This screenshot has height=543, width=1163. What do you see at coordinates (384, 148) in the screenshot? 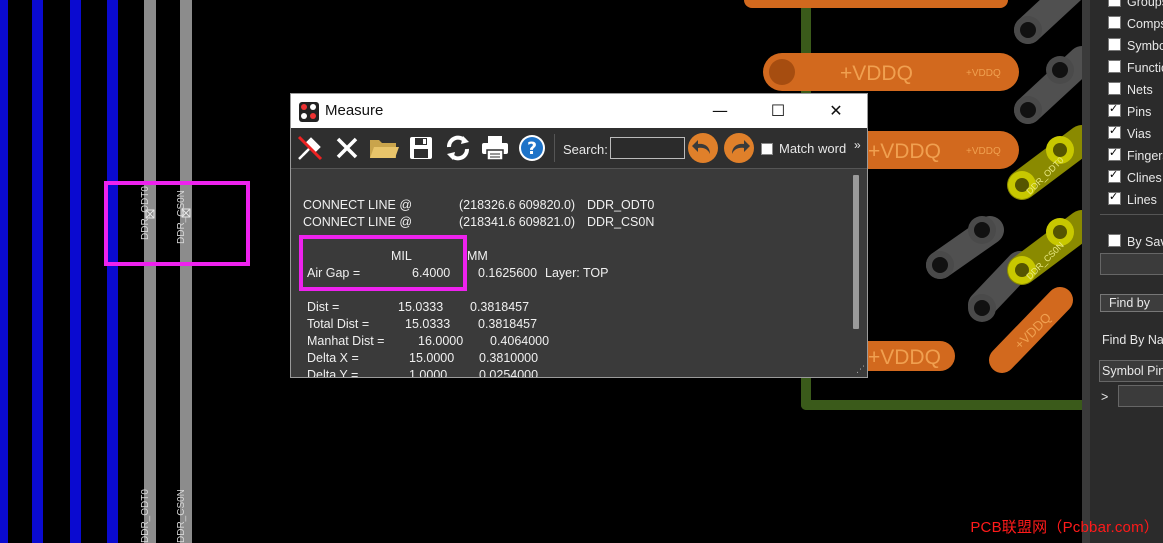
I see `open-folder-icon` at bounding box center [384, 148].